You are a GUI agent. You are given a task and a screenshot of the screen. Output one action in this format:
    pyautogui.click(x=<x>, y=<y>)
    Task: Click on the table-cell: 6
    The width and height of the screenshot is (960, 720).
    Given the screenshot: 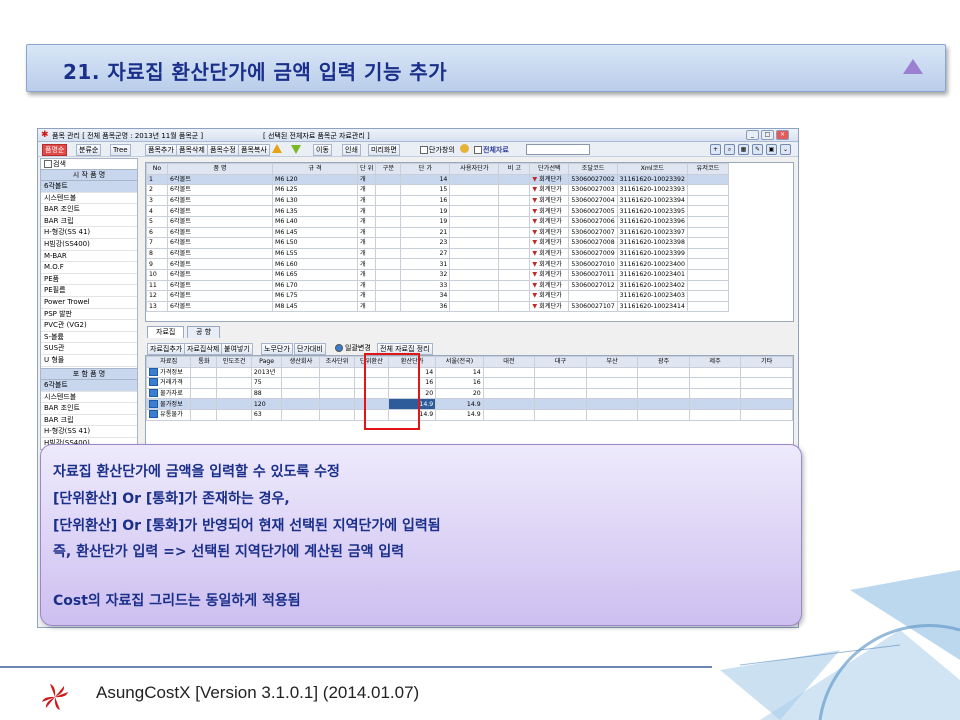 What is the action you would take?
    pyautogui.click(x=157, y=232)
    